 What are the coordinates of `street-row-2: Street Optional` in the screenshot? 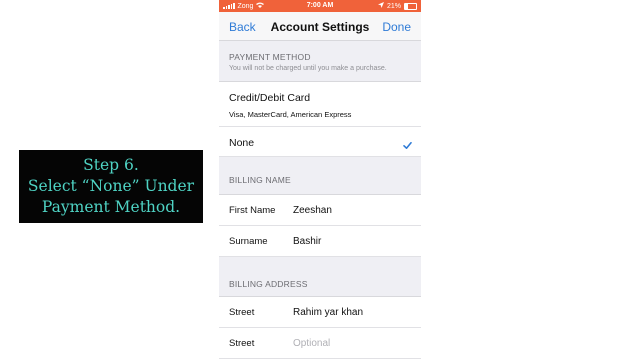 It's located at (320, 343).